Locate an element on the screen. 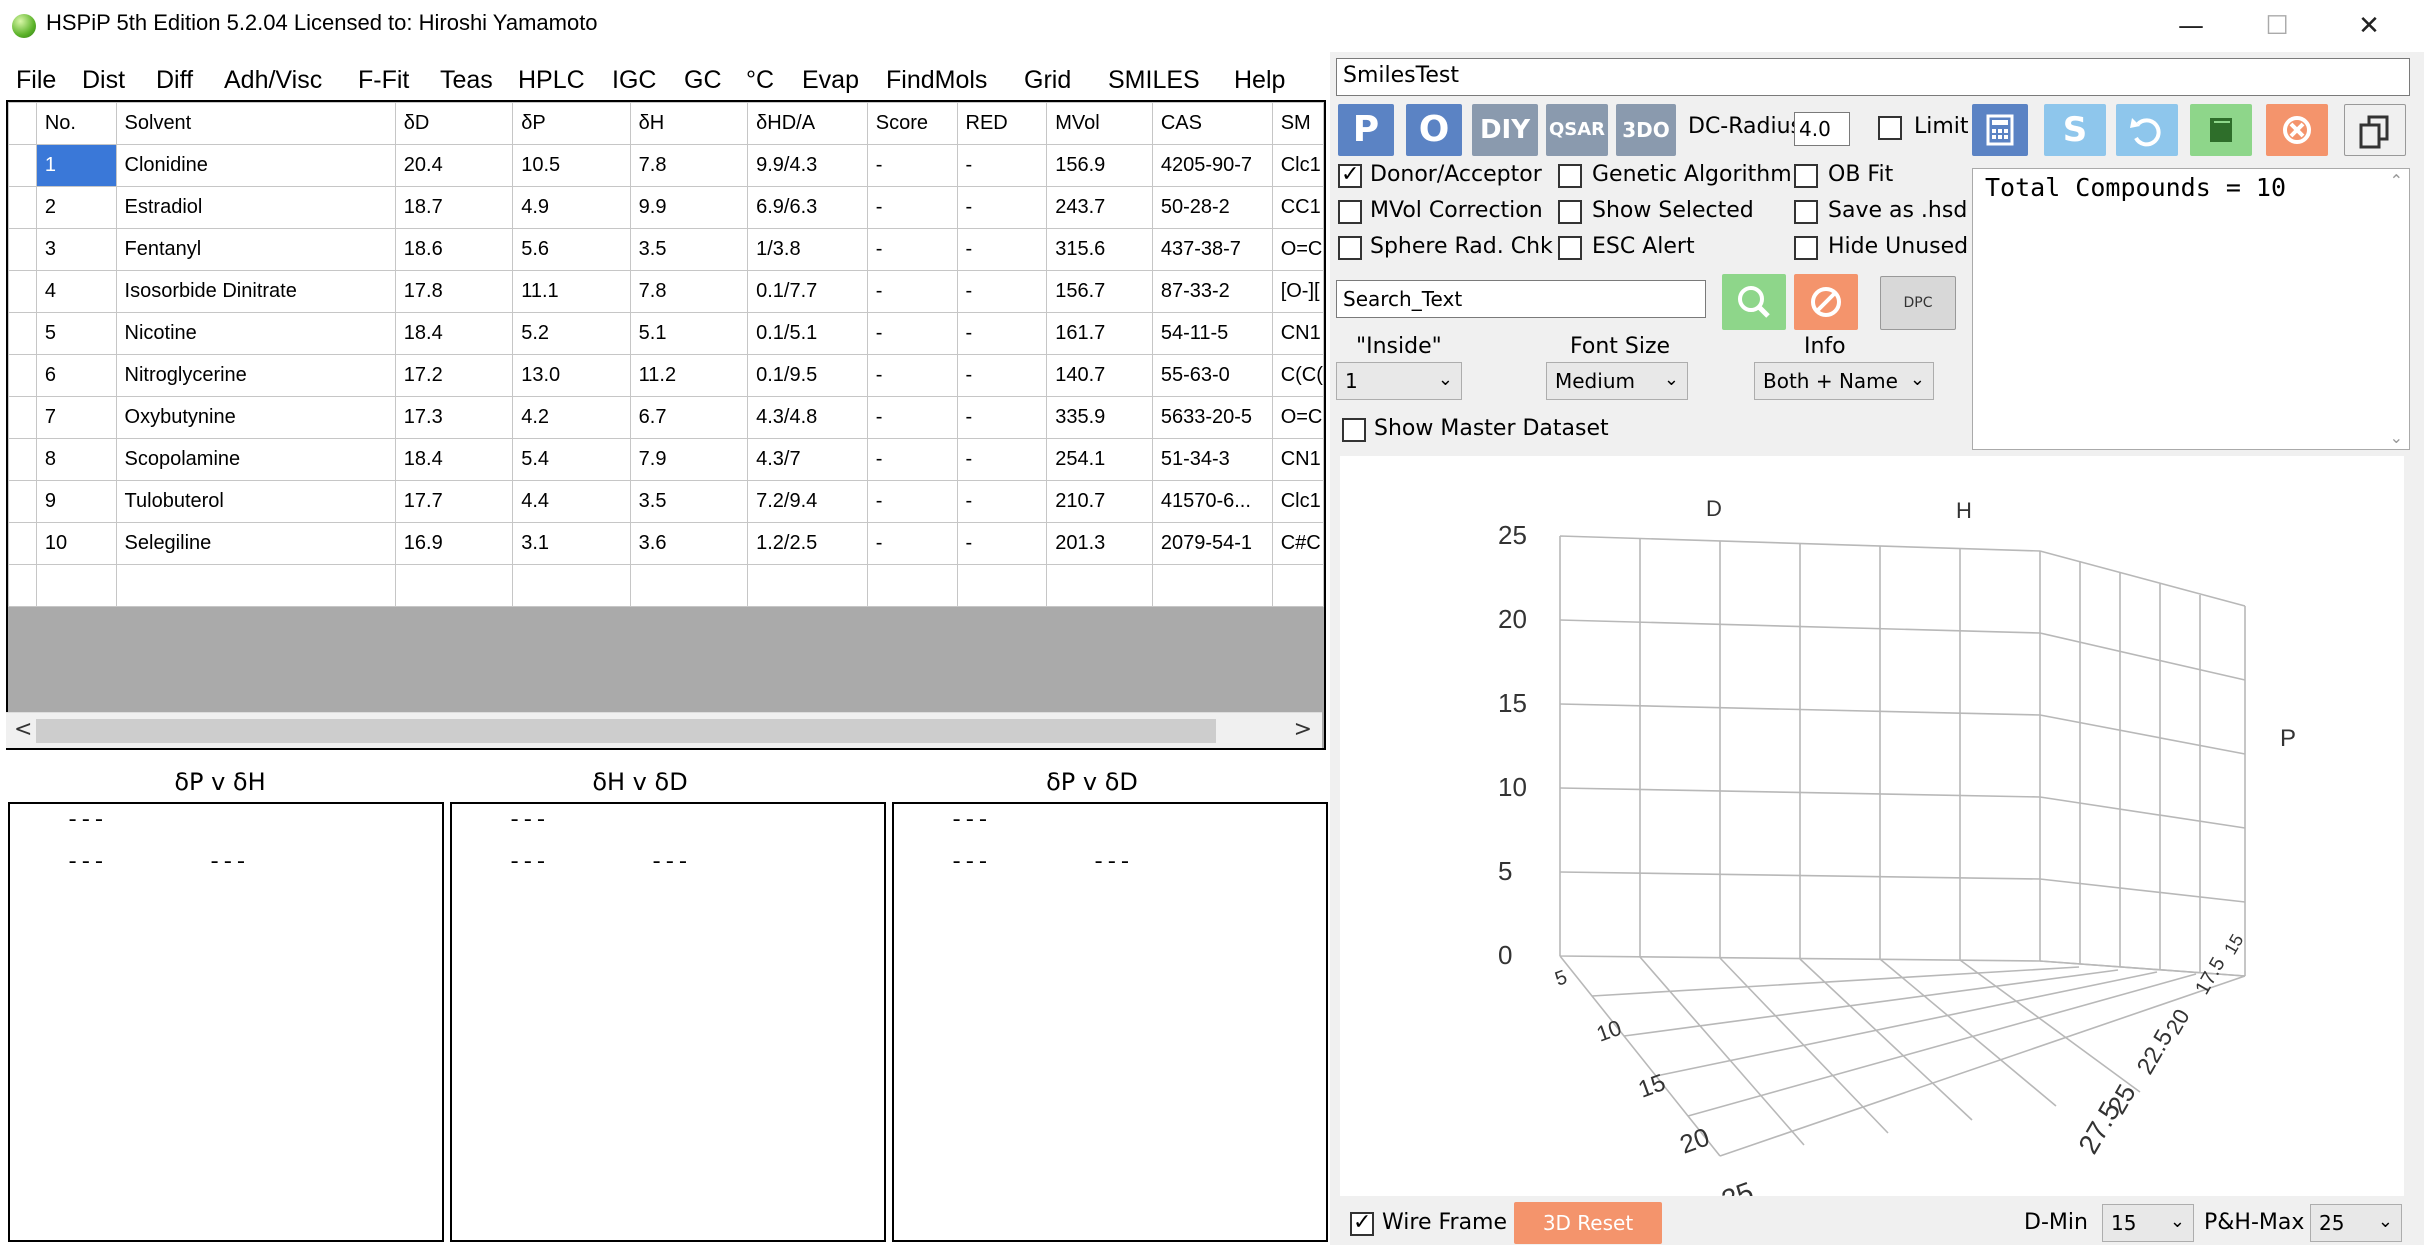 This screenshot has width=2424, height=1245. table-cell: 3.5 is located at coordinates (689, 501).